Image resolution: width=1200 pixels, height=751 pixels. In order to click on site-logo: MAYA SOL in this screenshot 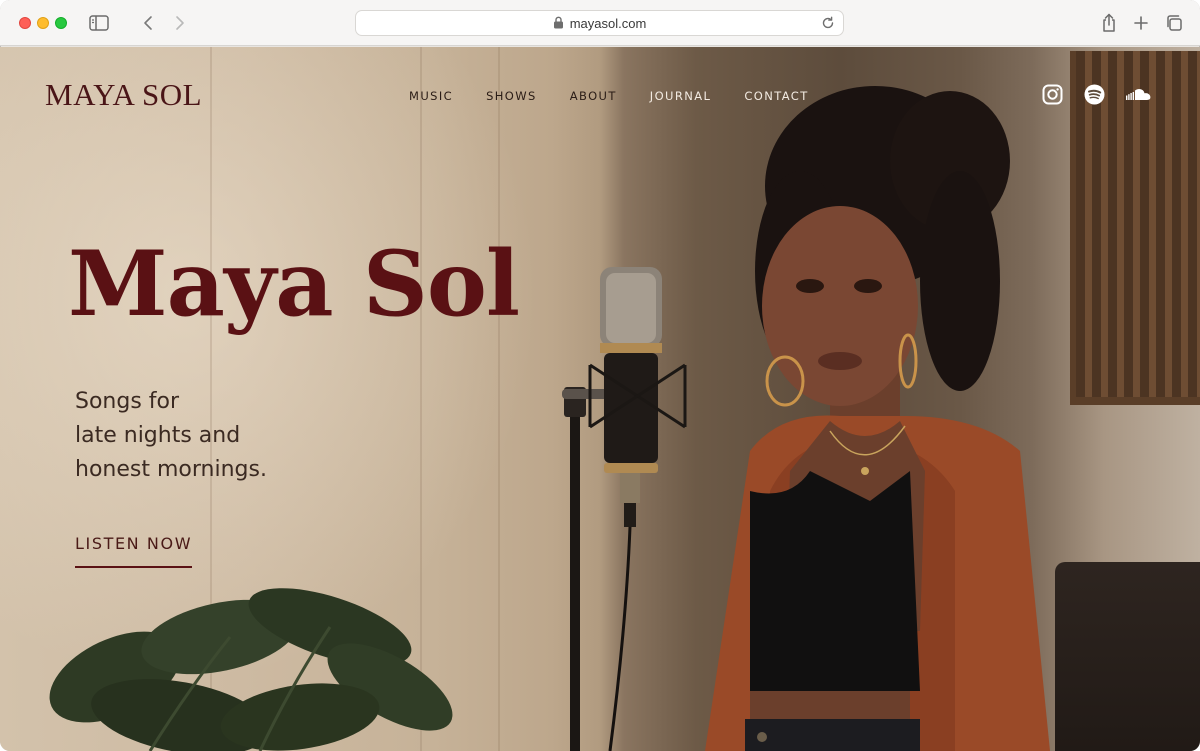, I will do `click(123, 95)`.